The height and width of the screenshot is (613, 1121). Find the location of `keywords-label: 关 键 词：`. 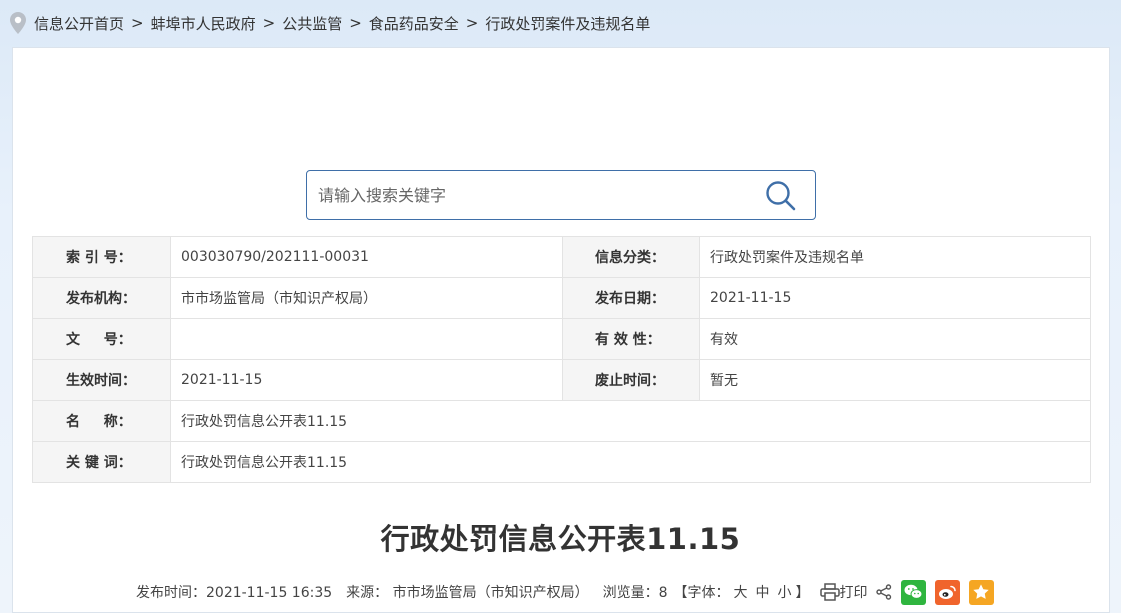

keywords-label: 关 键 词： is located at coordinates (101, 462).